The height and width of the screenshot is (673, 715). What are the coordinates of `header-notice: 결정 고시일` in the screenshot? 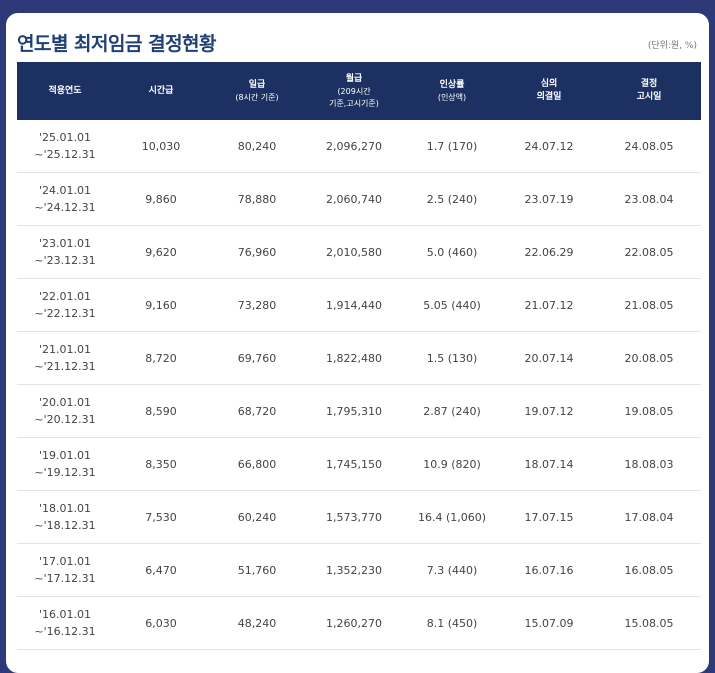 It's located at (649, 91).